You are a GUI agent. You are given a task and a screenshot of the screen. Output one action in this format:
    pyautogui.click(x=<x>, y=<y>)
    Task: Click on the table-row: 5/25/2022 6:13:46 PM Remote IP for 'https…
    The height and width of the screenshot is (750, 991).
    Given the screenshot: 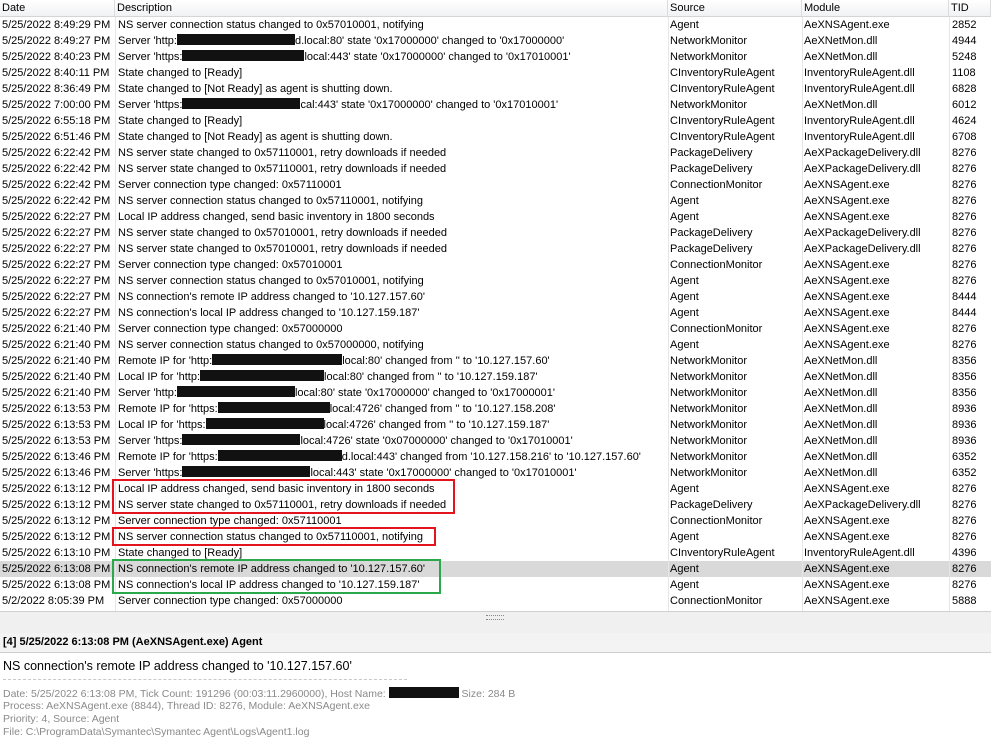 What is the action you would take?
    pyautogui.click(x=495, y=457)
    